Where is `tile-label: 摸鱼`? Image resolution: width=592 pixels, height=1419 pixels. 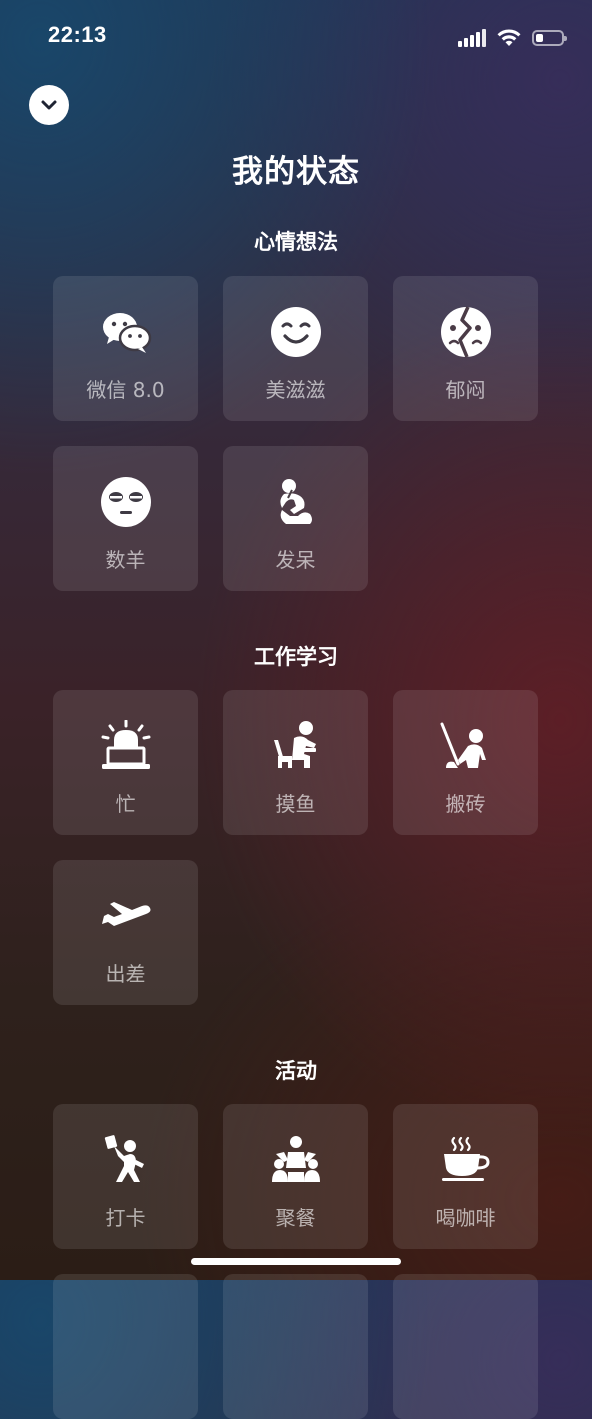
tile-label: 摸鱼 is located at coordinates (295, 804).